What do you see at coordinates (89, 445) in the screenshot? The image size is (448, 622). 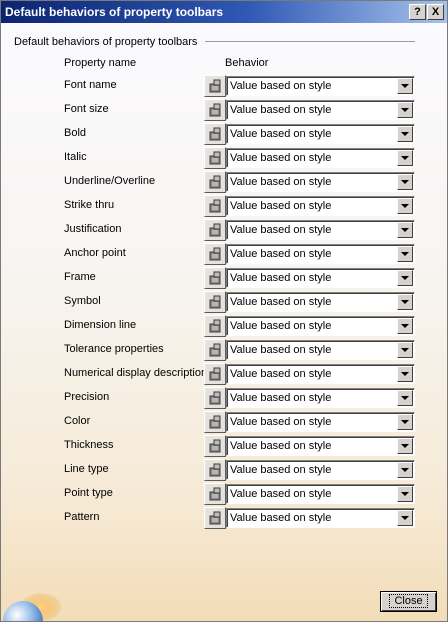 I see `property-label: Thickness` at bounding box center [89, 445].